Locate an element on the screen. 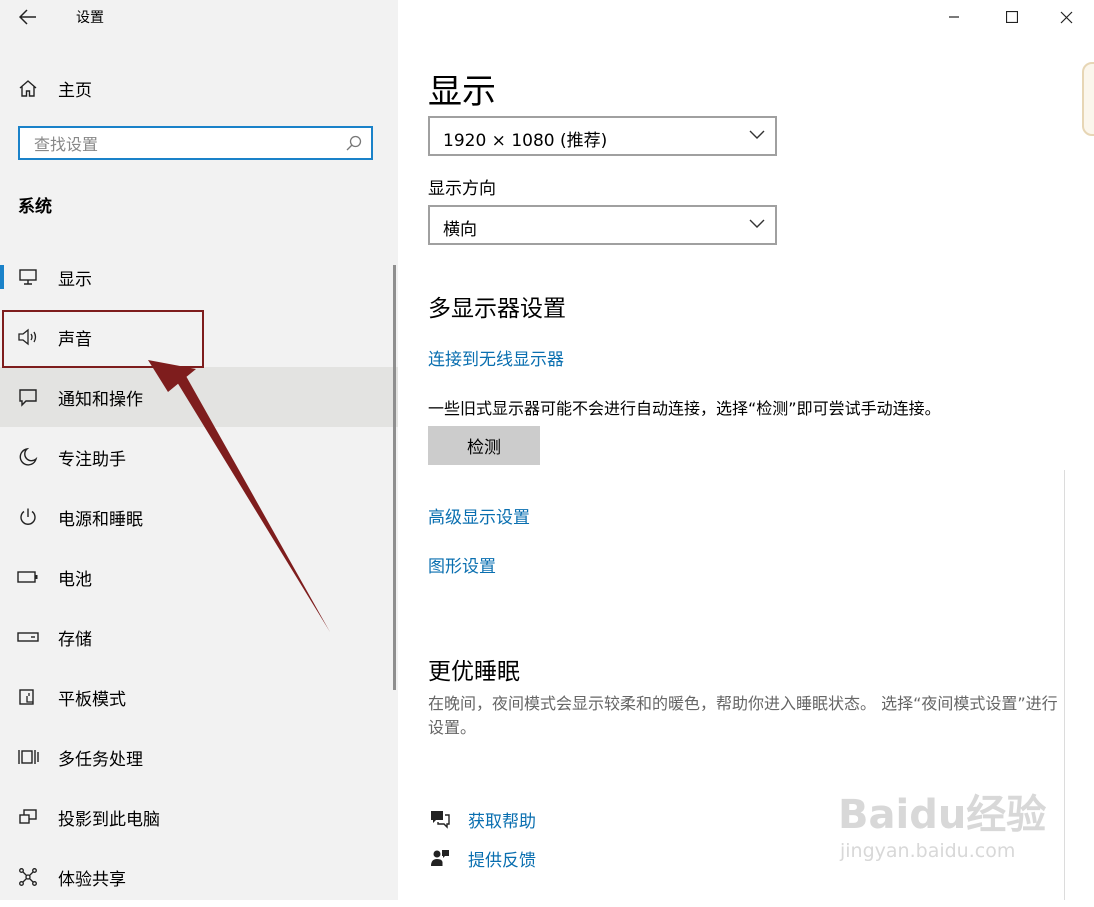  back-arrow-icon is located at coordinates (27, 17).